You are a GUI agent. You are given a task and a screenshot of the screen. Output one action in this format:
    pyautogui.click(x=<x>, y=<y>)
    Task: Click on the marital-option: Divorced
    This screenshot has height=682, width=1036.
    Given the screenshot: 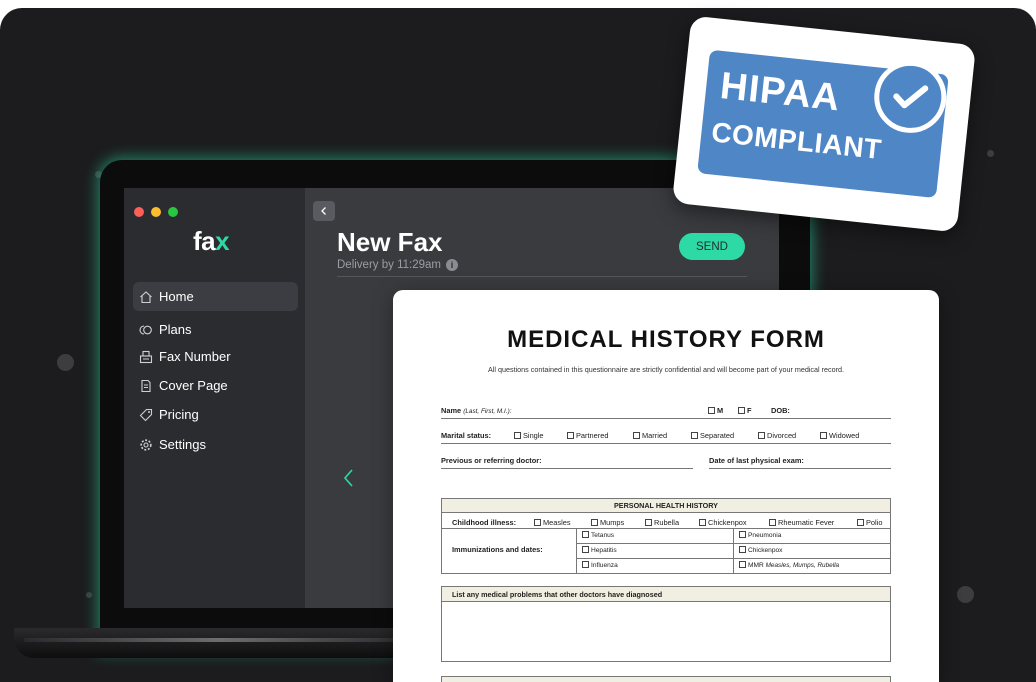 What is the action you would take?
    pyautogui.click(x=777, y=435)
    